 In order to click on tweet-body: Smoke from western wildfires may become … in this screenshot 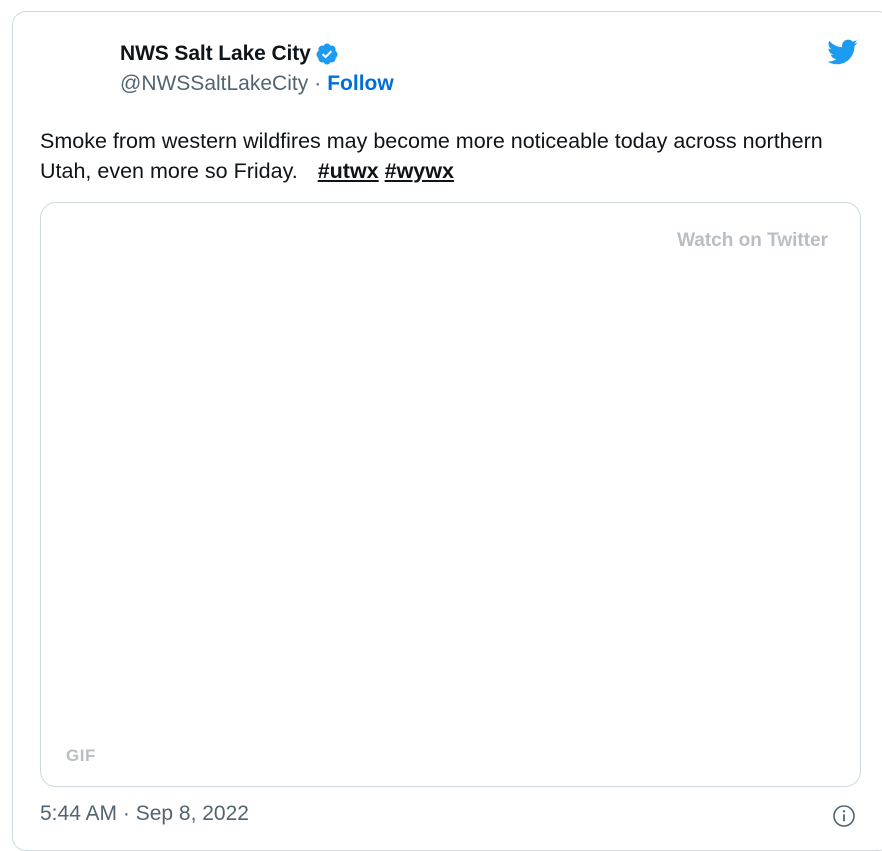, I will do `click(440, 156)`.